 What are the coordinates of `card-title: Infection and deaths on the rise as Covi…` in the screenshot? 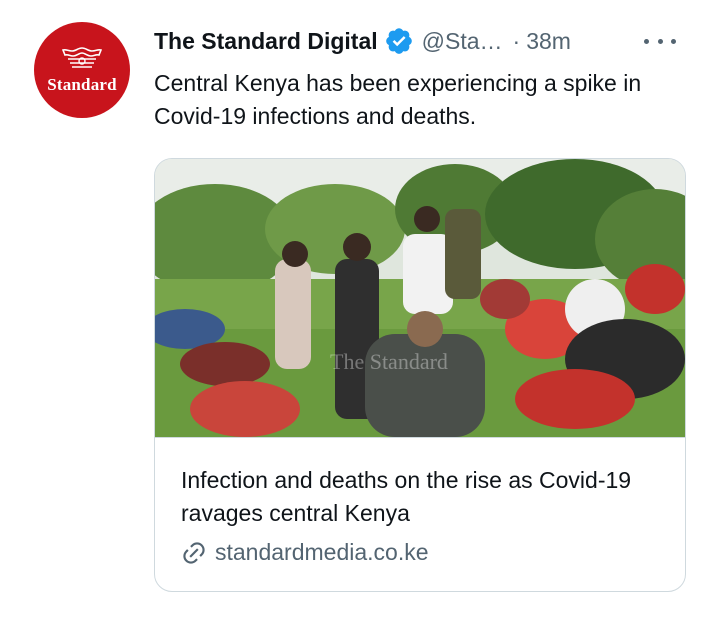 It's located at (420, 497).